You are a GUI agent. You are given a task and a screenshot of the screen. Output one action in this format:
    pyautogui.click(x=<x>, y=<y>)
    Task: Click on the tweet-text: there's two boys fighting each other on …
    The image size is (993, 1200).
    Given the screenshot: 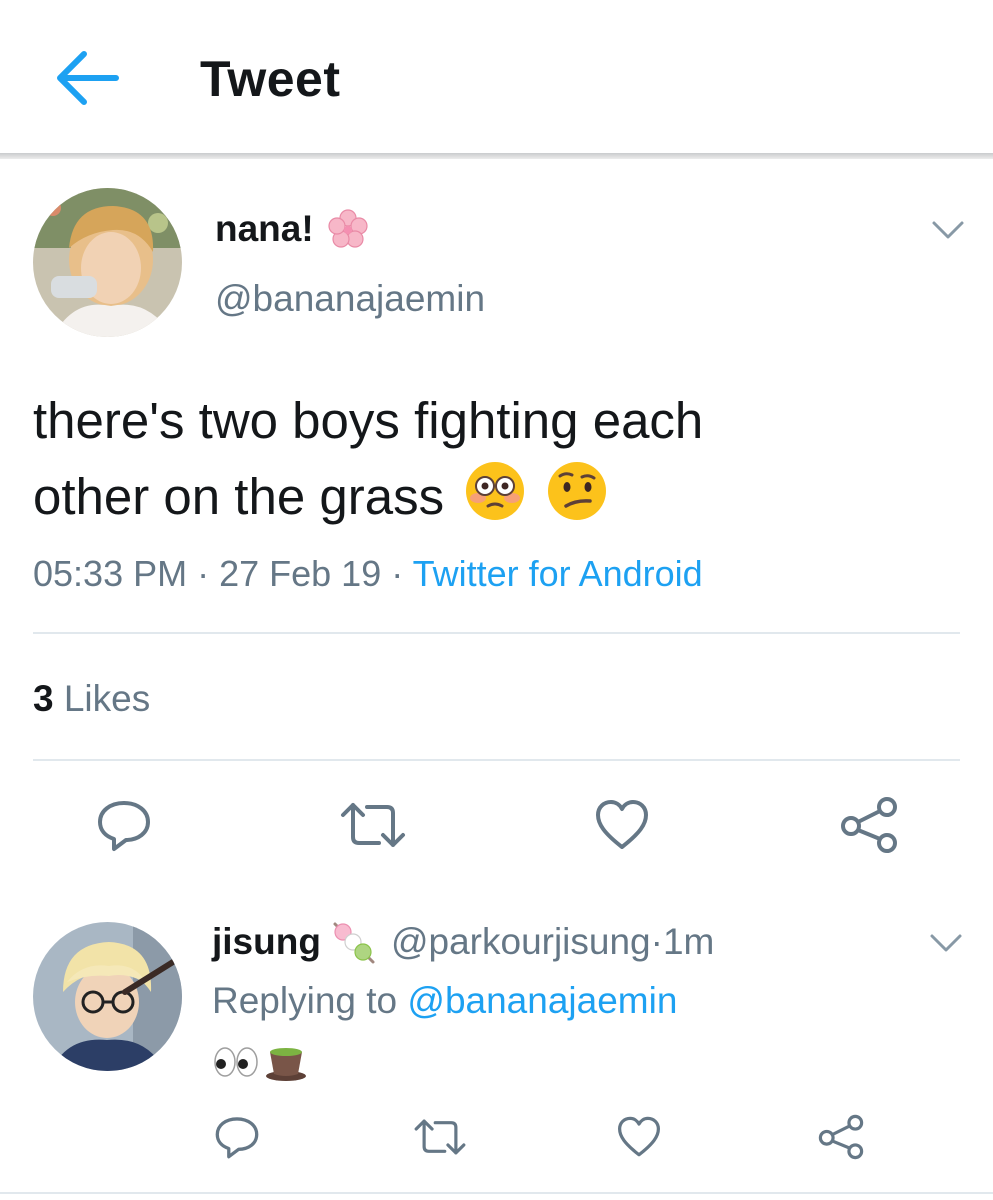 What is the action you would take?
    pyautogui.click(x=483, y=459)
    